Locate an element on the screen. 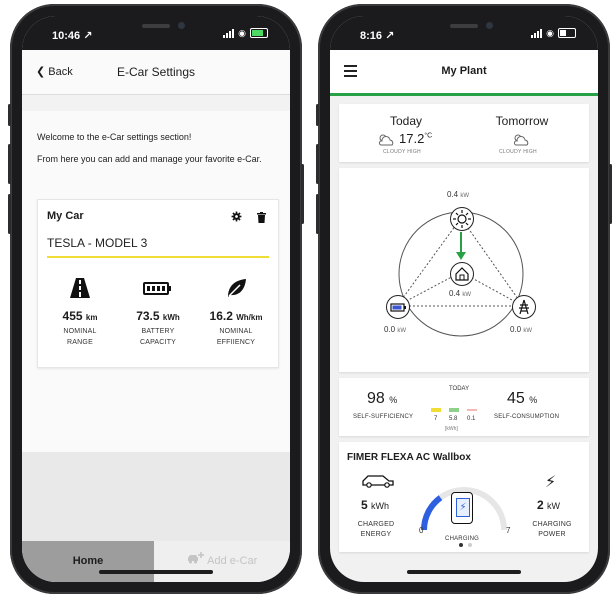  power-flow-panel: 0.4 kW 0.4 kW 0.0 kW 0.0 kW is located at coordinates (464, 270).